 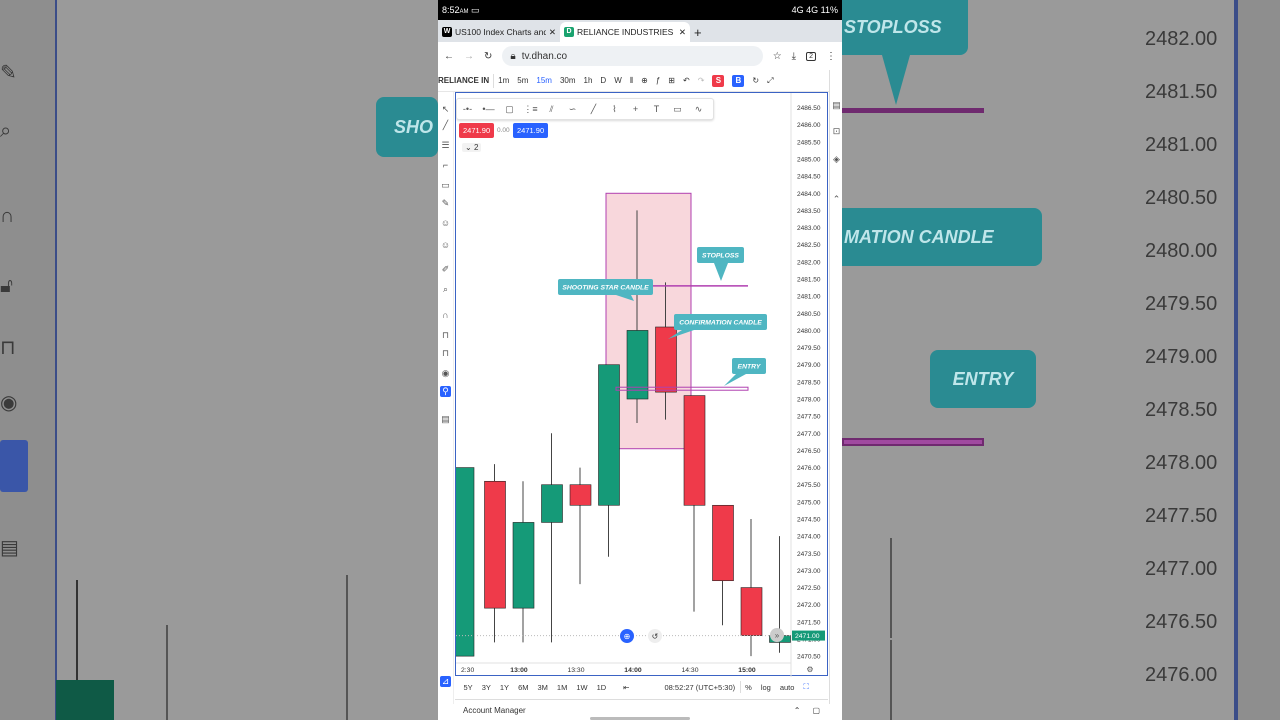 I want to click on brush-icon: ✎, so click(x=445, y=203).